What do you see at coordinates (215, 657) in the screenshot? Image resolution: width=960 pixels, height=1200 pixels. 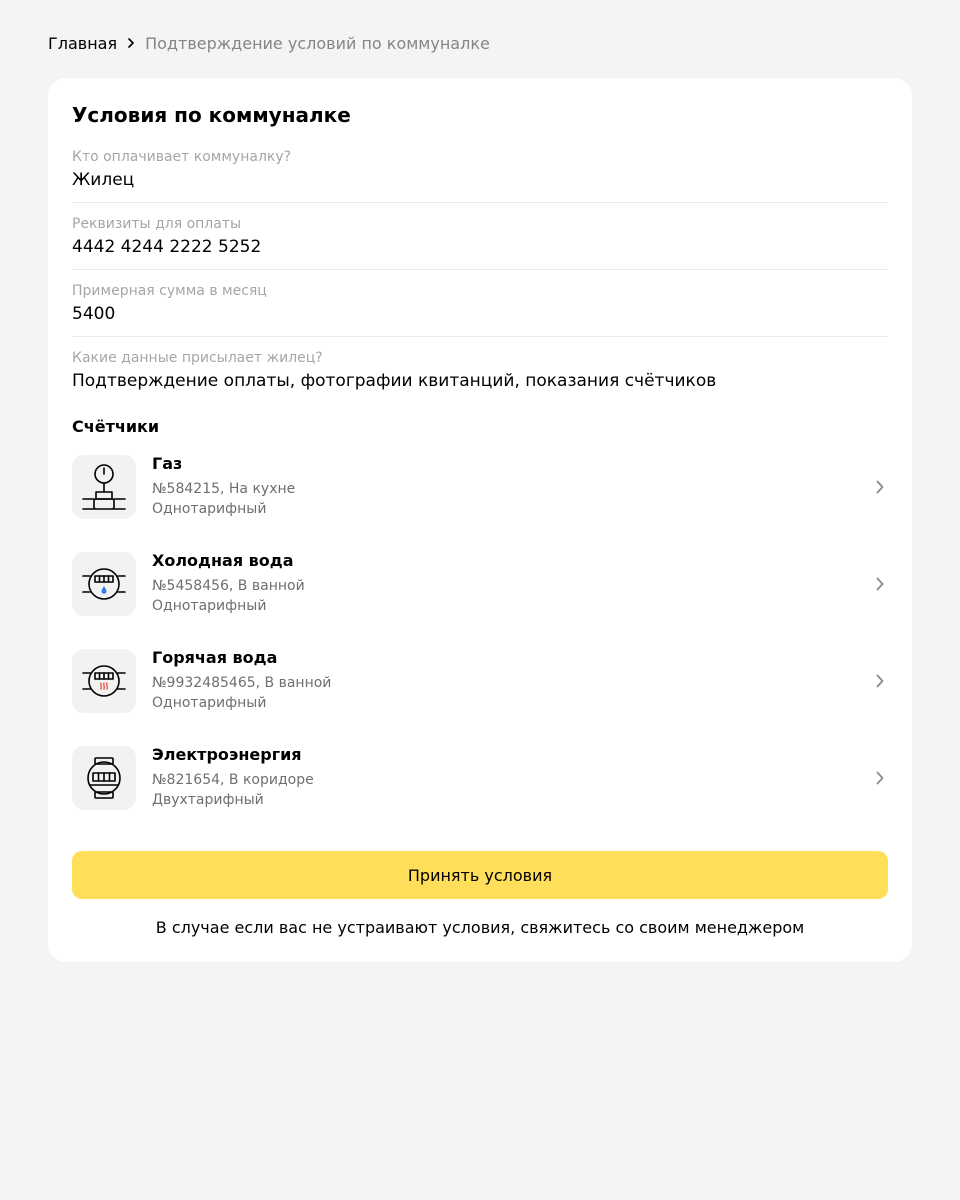 I see `meter-name: Горячая вода` at bounding box center [215, 657].